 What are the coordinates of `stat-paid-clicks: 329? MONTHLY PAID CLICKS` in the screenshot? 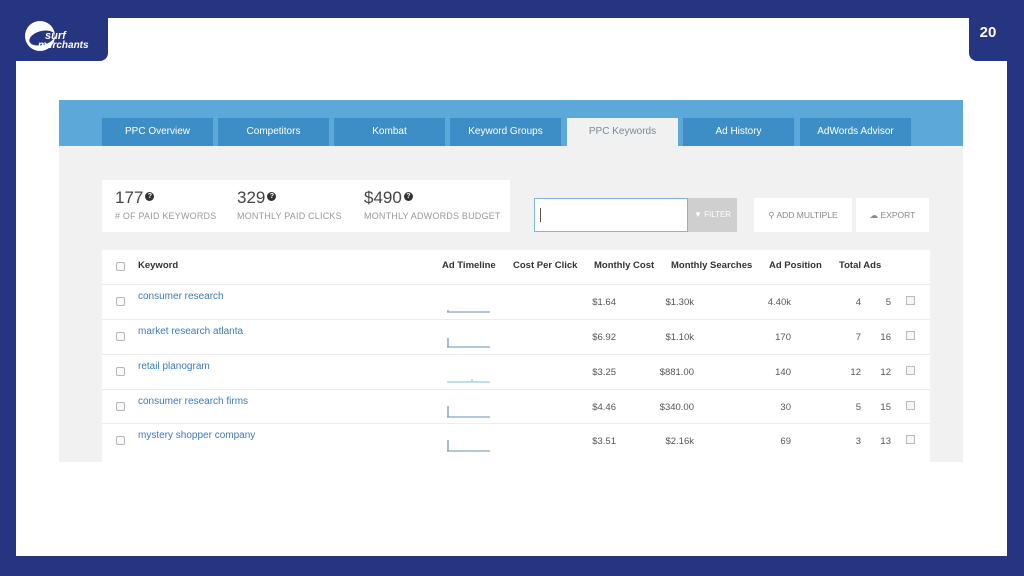 It's located at (289, 204).